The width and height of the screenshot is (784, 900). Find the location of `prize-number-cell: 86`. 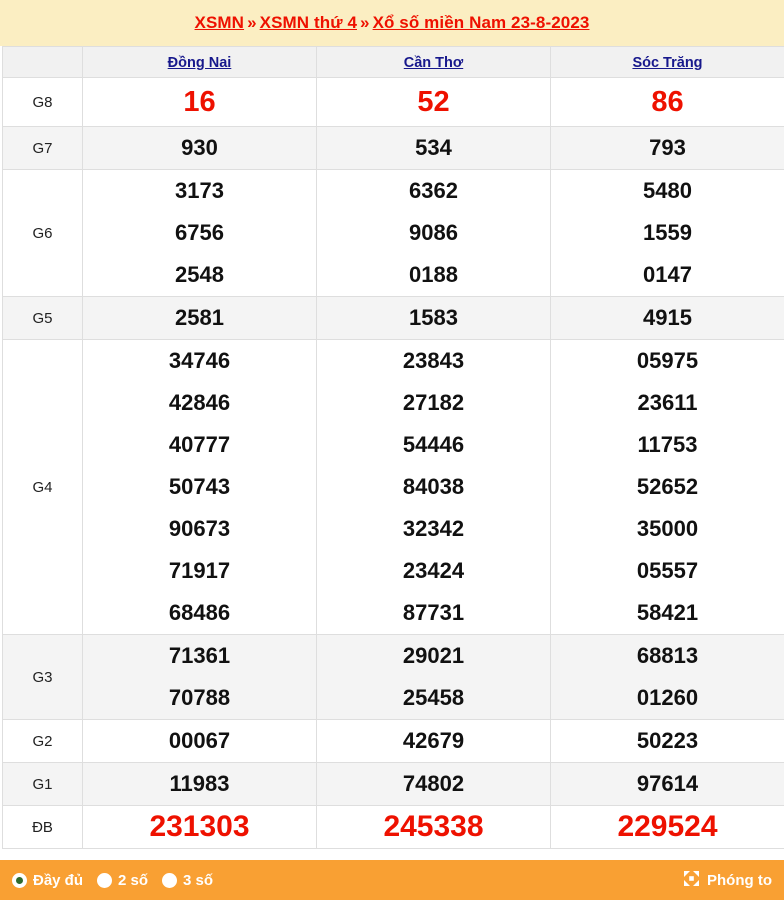

prize-number-cell: 86 is located at coordinates (667, 102).